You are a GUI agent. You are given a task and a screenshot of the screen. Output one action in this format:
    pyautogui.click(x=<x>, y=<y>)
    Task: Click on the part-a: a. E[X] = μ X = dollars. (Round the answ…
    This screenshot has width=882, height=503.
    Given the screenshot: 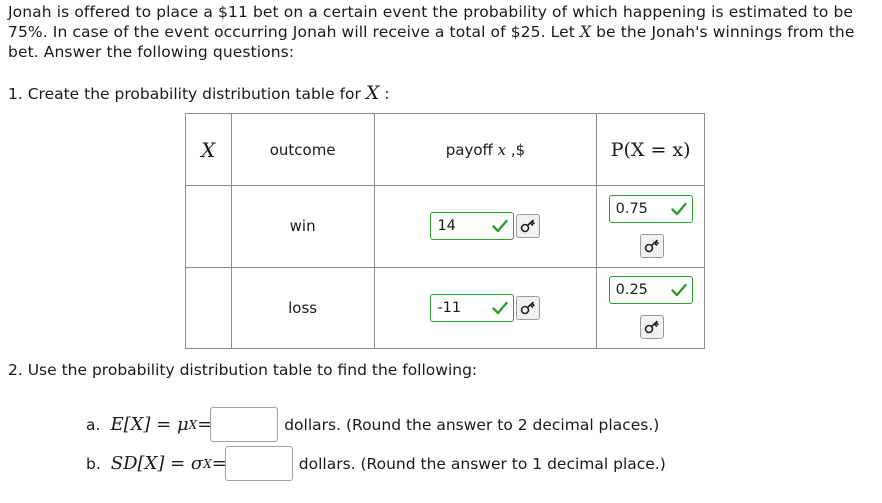 What is the action you would take?
    pyautogui.click(x=372, y=424)
    